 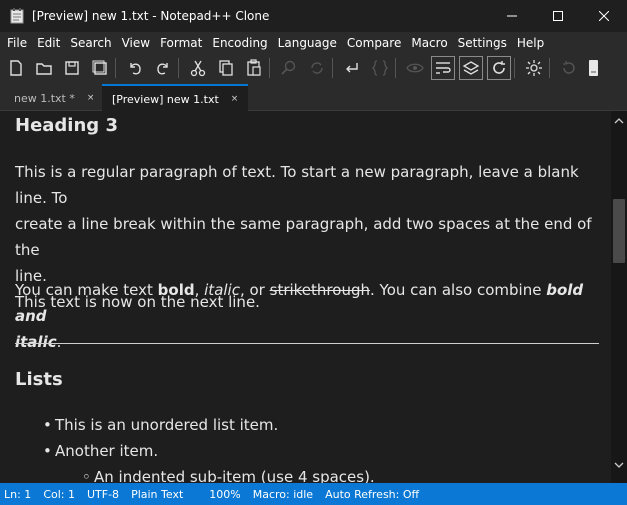 I want to click on layers-button, so click(x=471, y=68).